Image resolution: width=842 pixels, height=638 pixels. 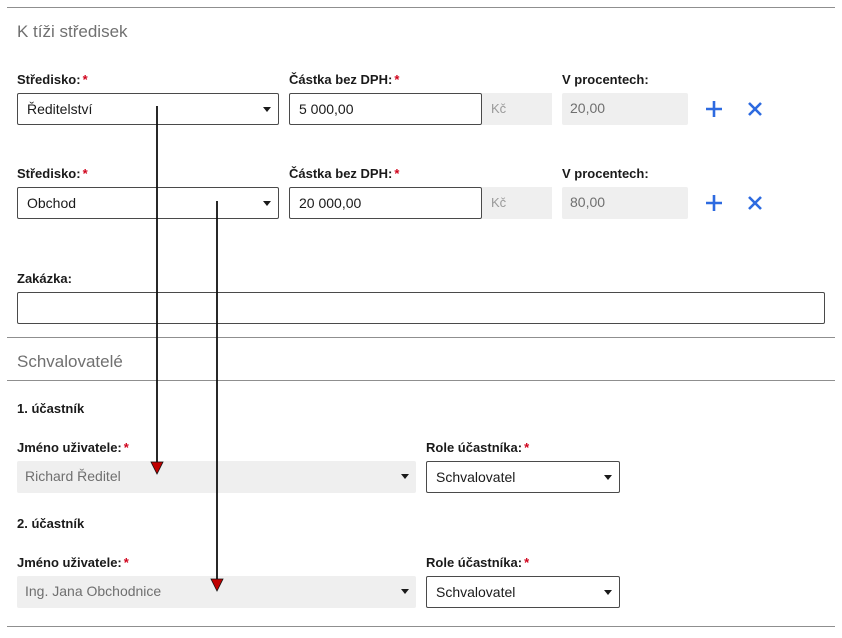 I want to click on percent-field-1: 20,00, so click(x=625, y=109).